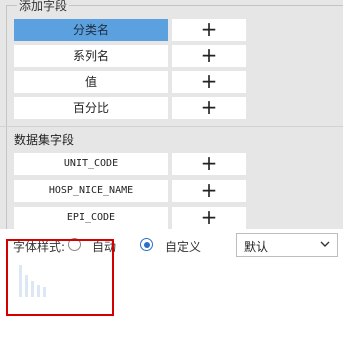 The image size is (343, 359). What do you see at coordinates (209, 56) in the screenshot?
I see `add-series-button: +` at bounding box center [209, 56].